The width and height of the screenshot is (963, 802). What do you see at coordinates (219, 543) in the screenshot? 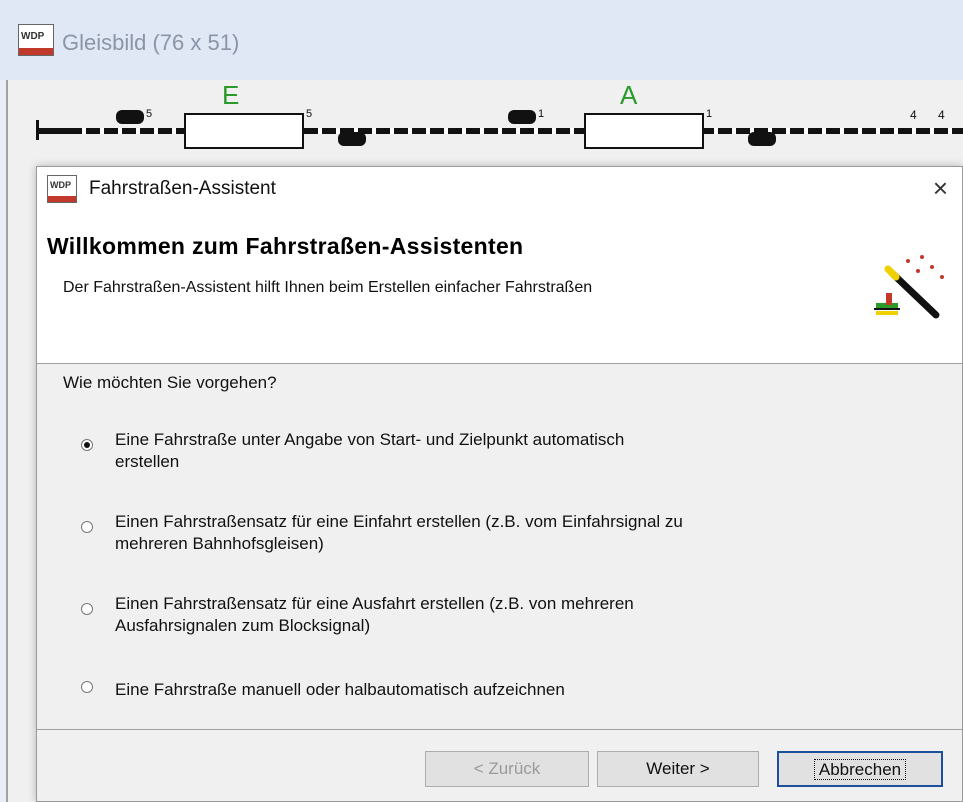
I see `option-label: mehreren Bahnhofsgleisen)` at bounding box center [219, 543].